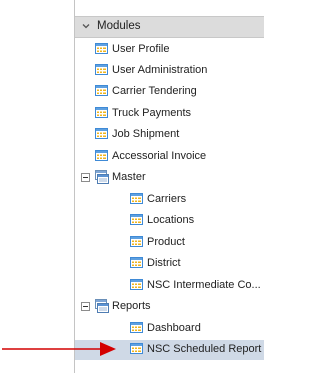 The height and width of the screenshot is (373, 320). I want to click on tree-group-reports: Reports, so click(169, 307).